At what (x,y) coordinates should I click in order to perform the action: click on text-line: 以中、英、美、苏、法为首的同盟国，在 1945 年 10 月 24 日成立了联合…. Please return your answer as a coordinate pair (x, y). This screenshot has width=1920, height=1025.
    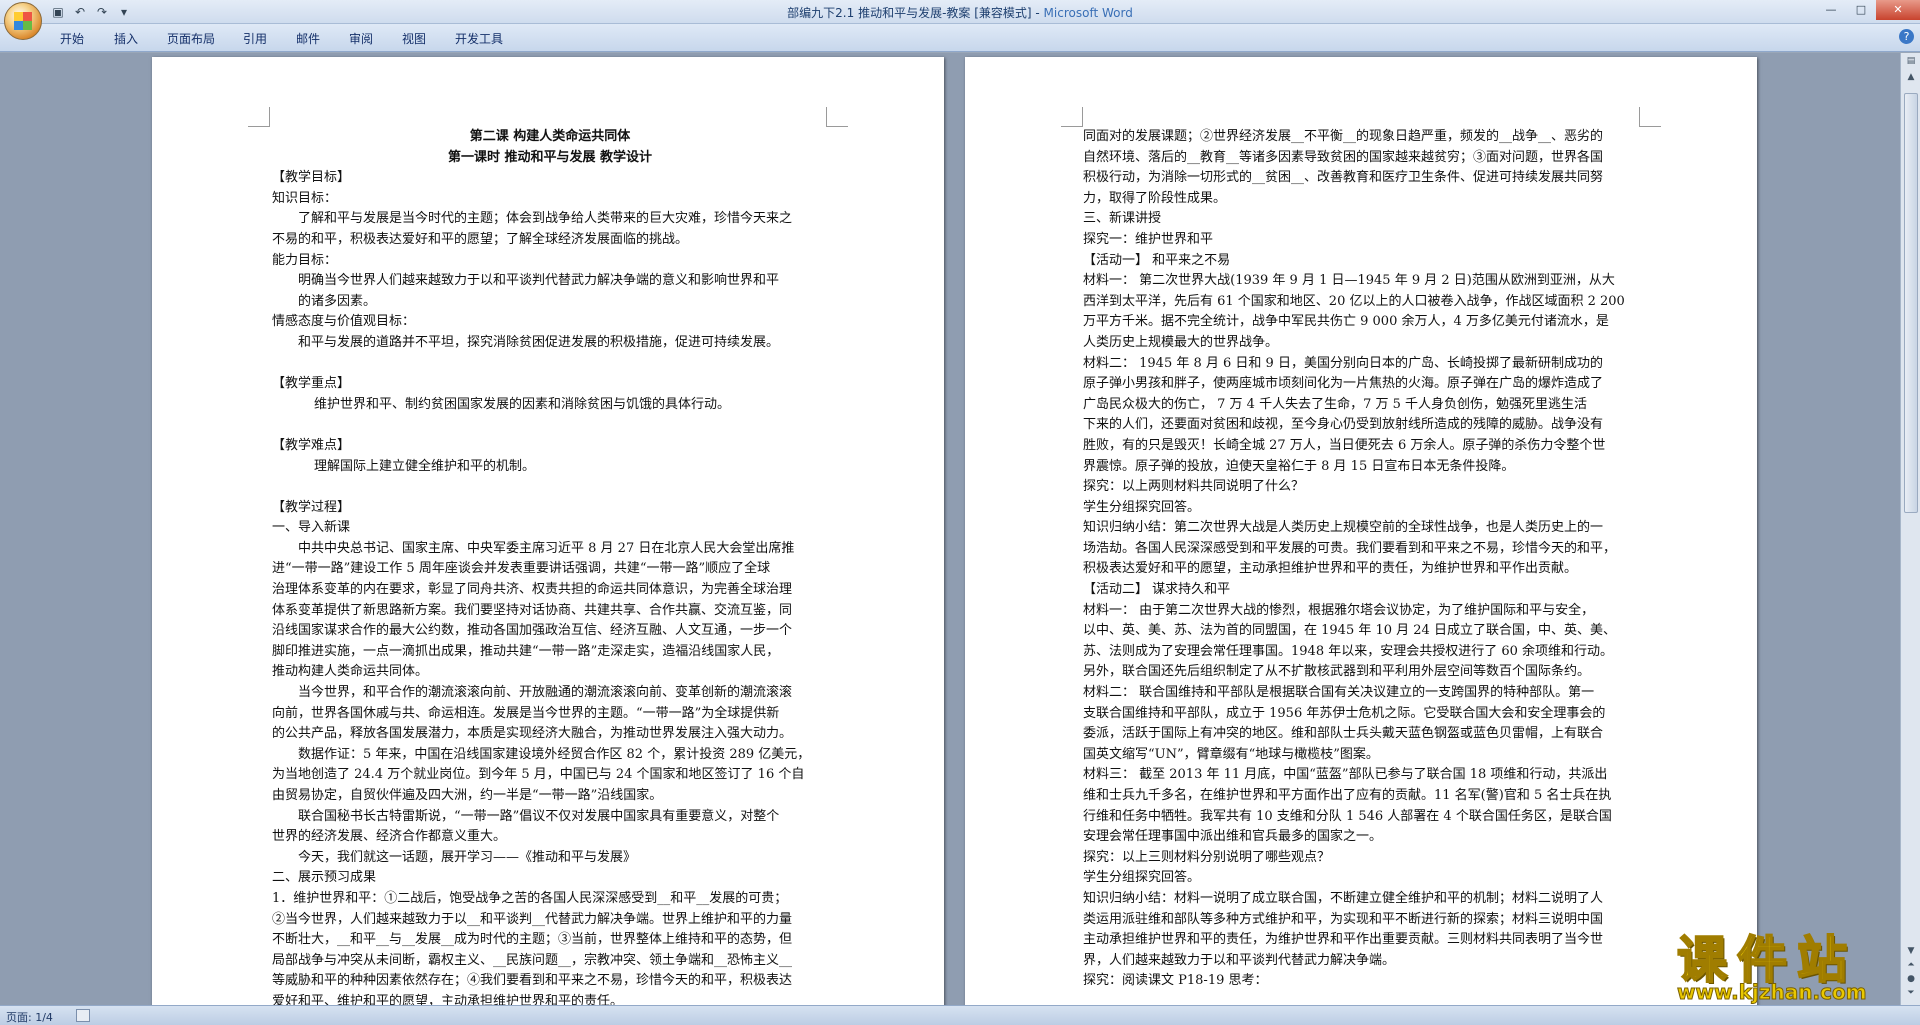
    Looking at the image, I should click on (1349, 631).